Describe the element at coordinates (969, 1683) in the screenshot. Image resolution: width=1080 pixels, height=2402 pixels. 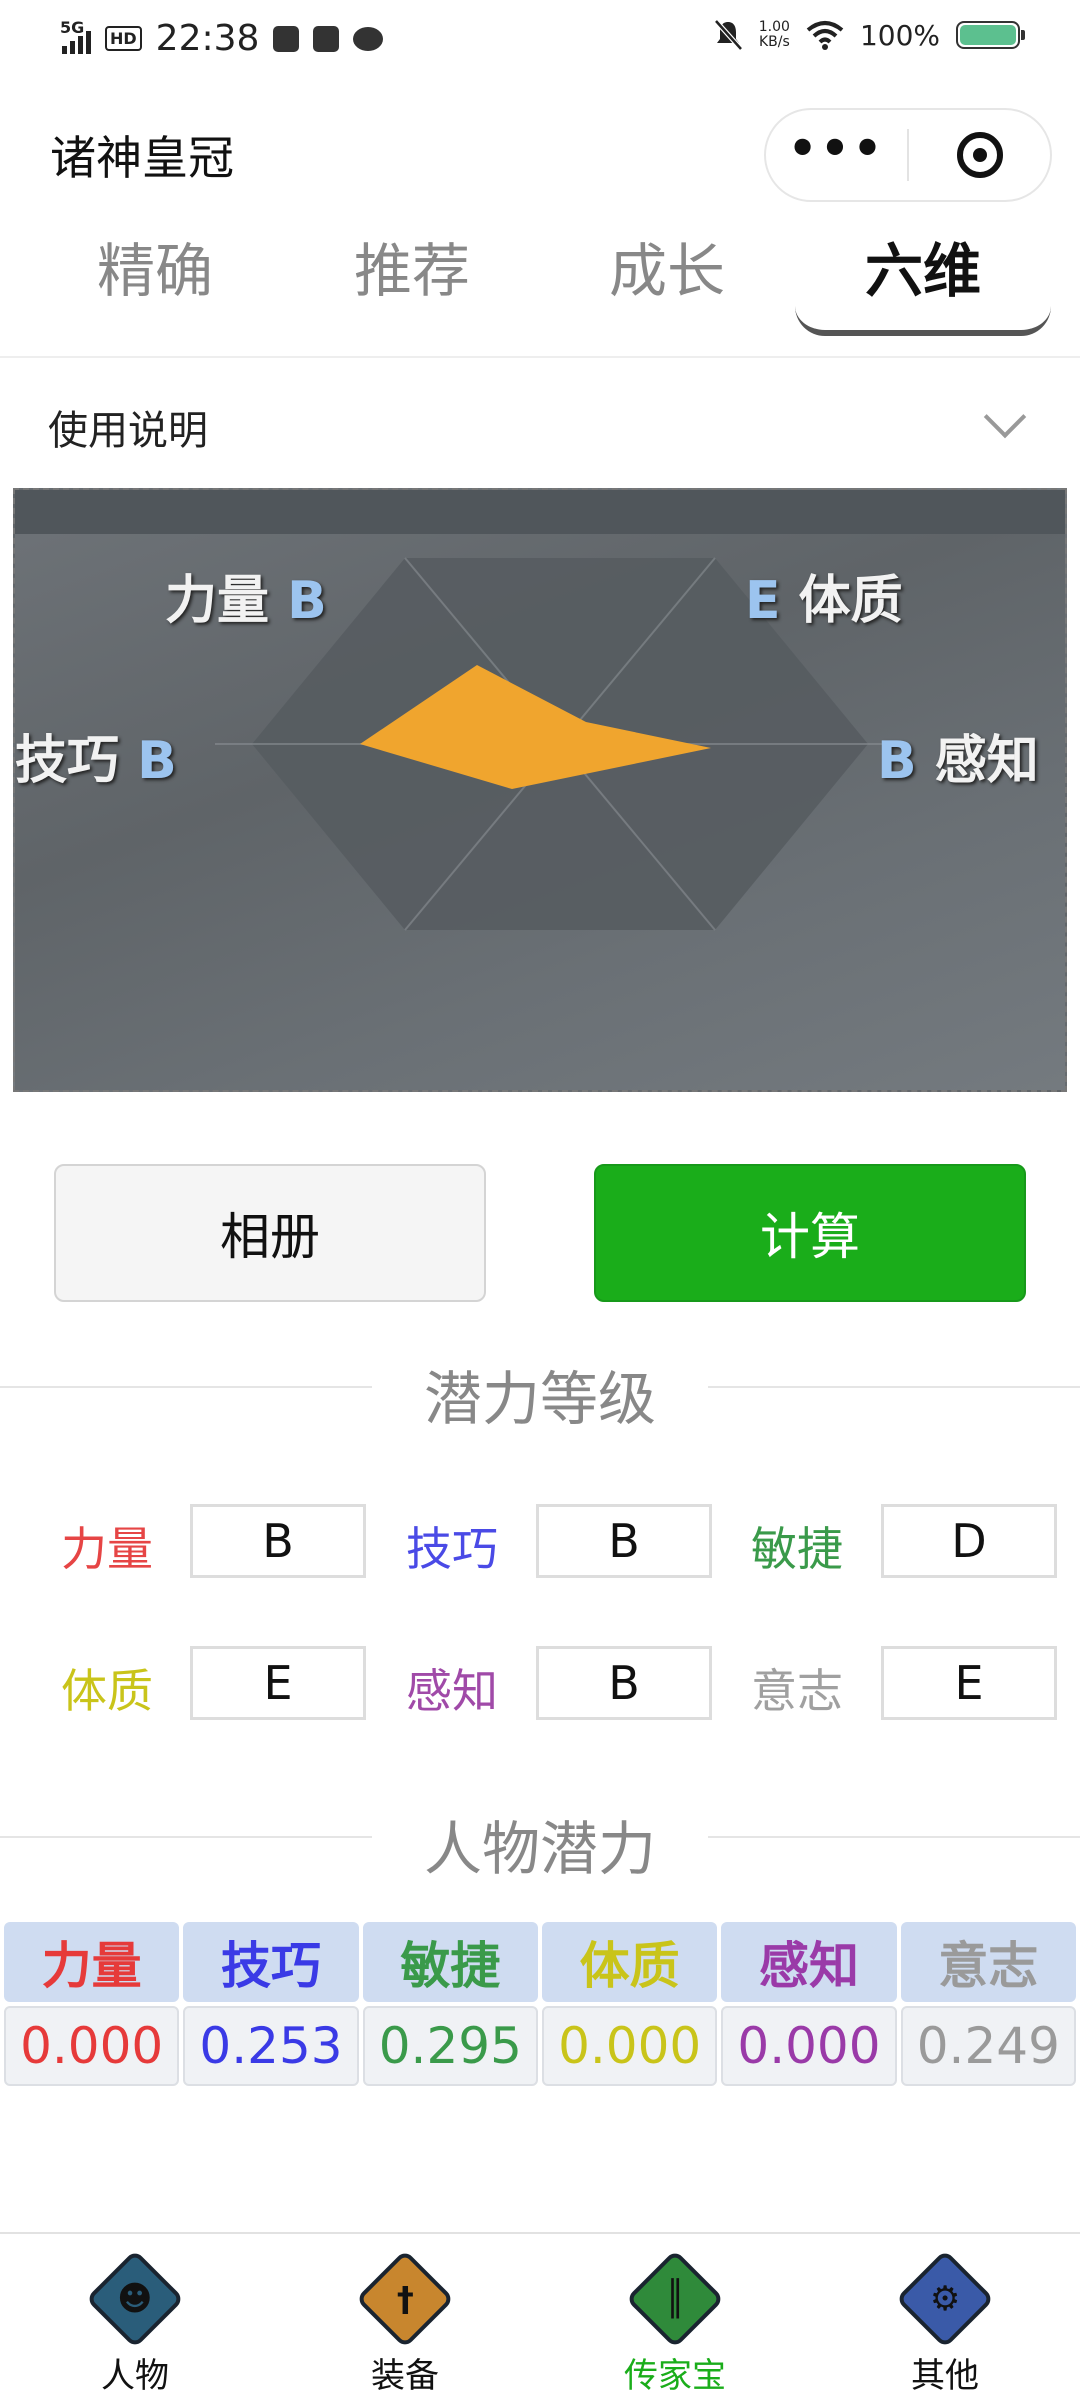
I see `grade-field-will: E` at that location.